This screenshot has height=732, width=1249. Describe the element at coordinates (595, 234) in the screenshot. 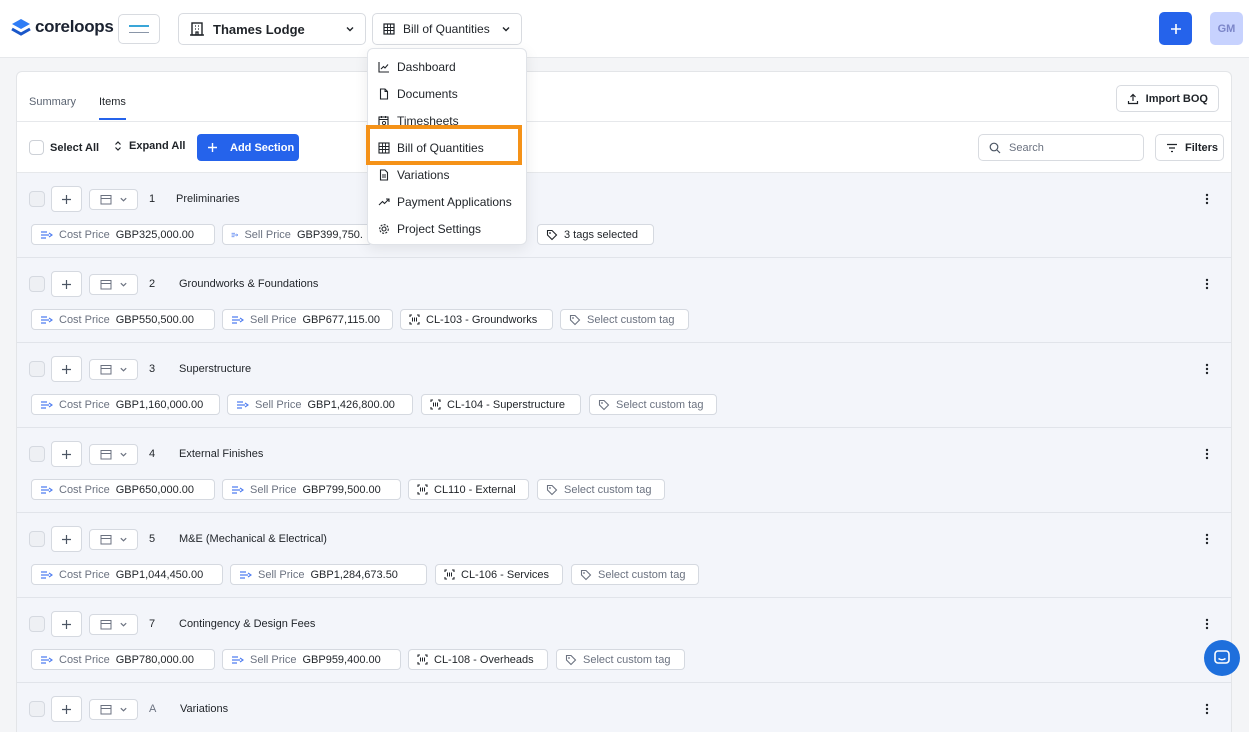

I see `custom-tag-chip: 3 tags selected` at that location.